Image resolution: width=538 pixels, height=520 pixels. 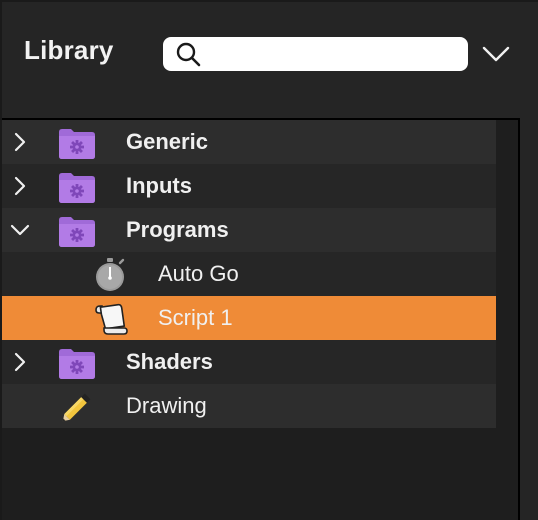 I want to click on panel-top-border, so click(x=269, y=1).